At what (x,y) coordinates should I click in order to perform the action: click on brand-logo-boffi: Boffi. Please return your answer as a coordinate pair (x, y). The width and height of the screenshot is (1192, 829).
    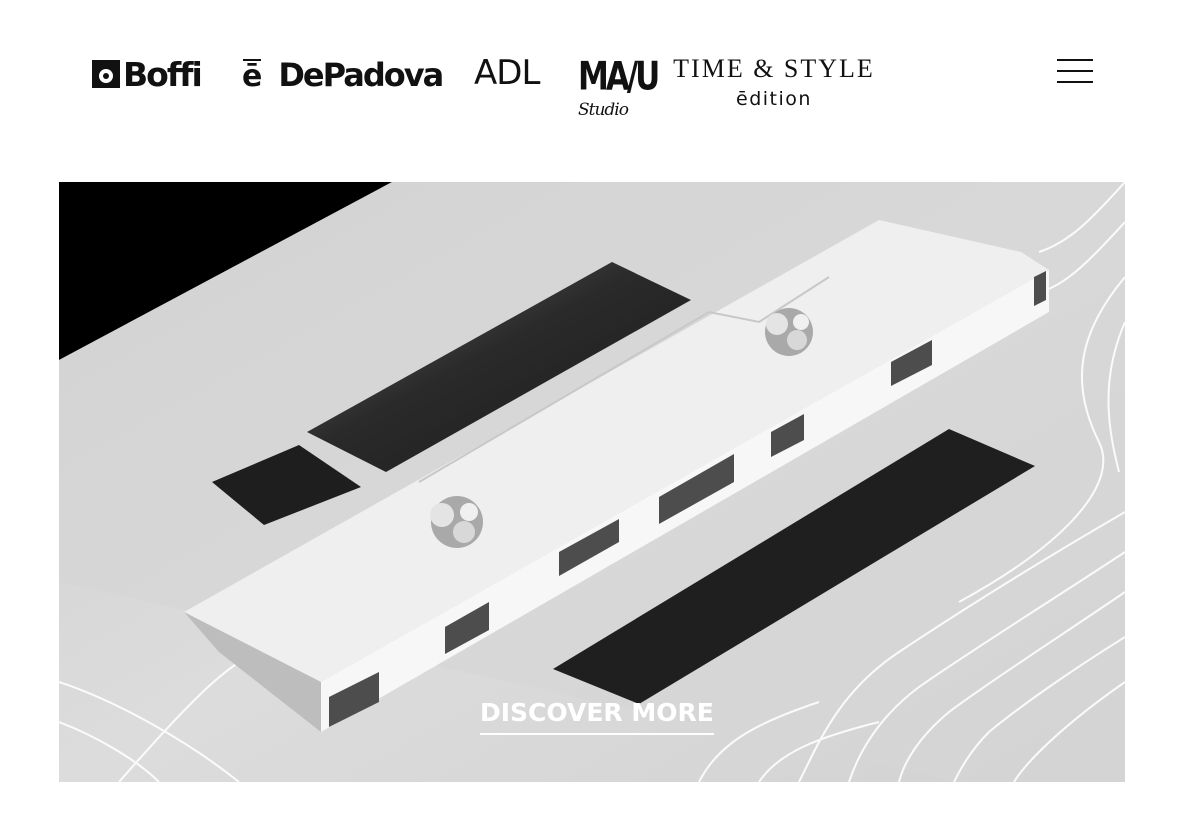
    Looking at the image, I should click on (147, 74).